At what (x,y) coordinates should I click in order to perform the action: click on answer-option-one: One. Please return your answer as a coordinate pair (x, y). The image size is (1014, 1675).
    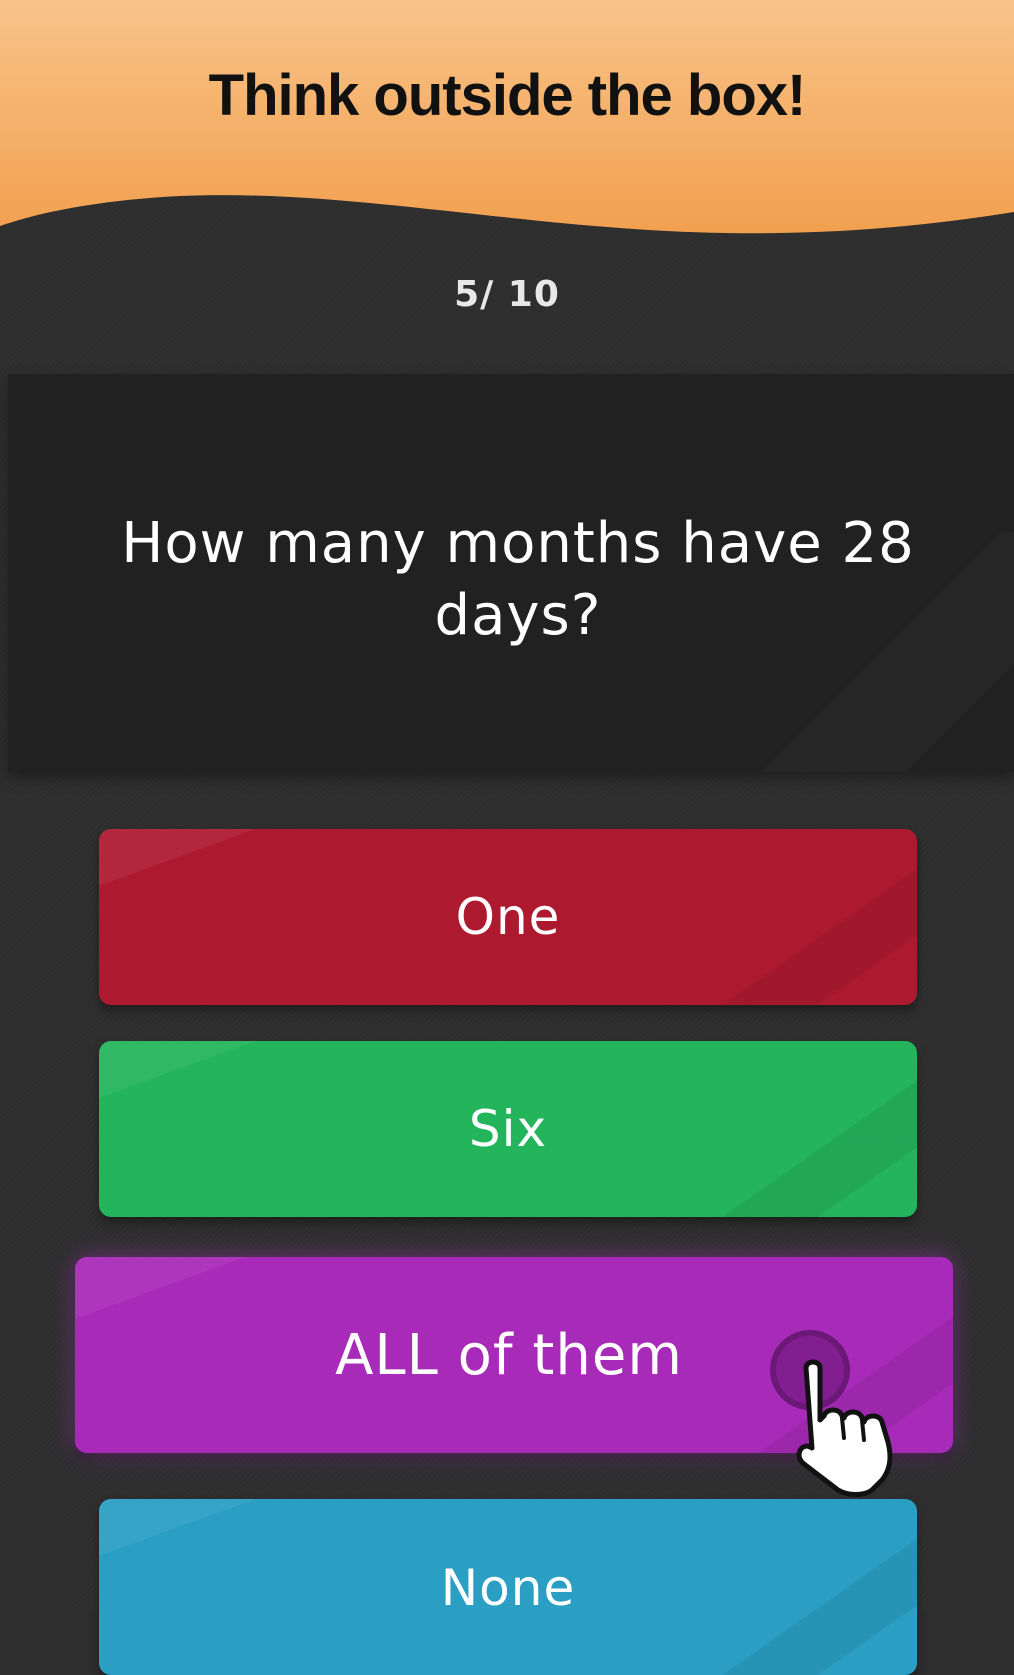
    Looking at the image, I should click on (508, 917).